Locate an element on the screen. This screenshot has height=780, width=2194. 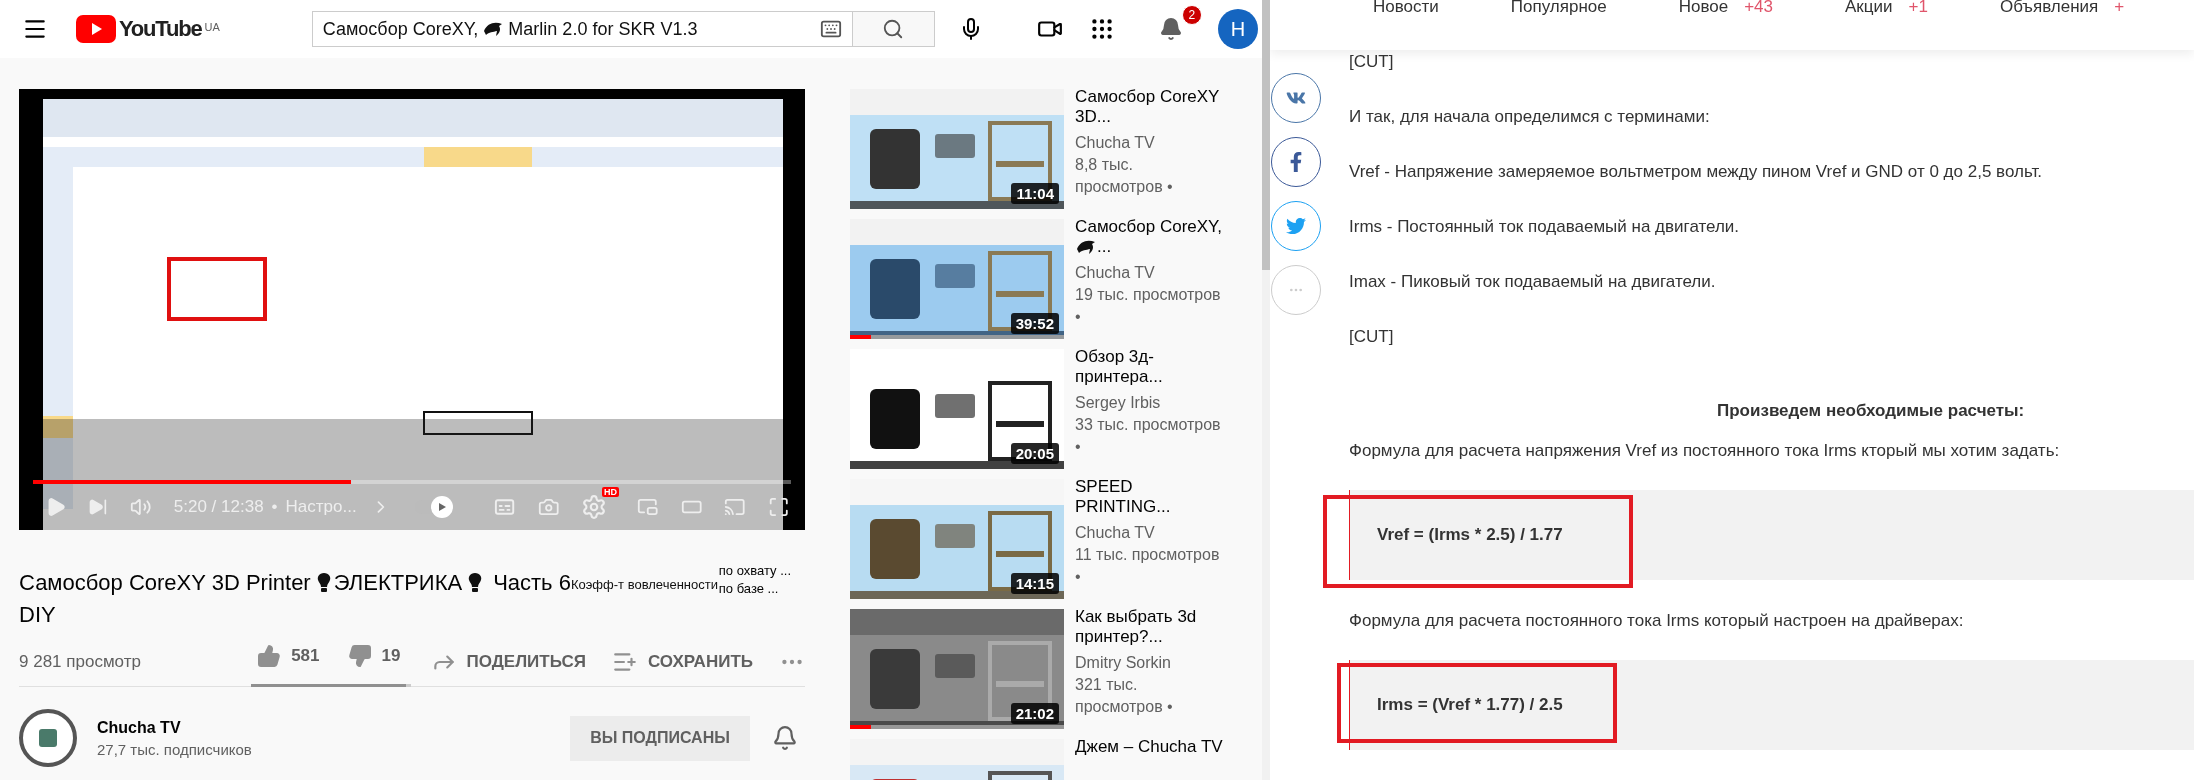
search-icon is located at coordinates (893, 29).